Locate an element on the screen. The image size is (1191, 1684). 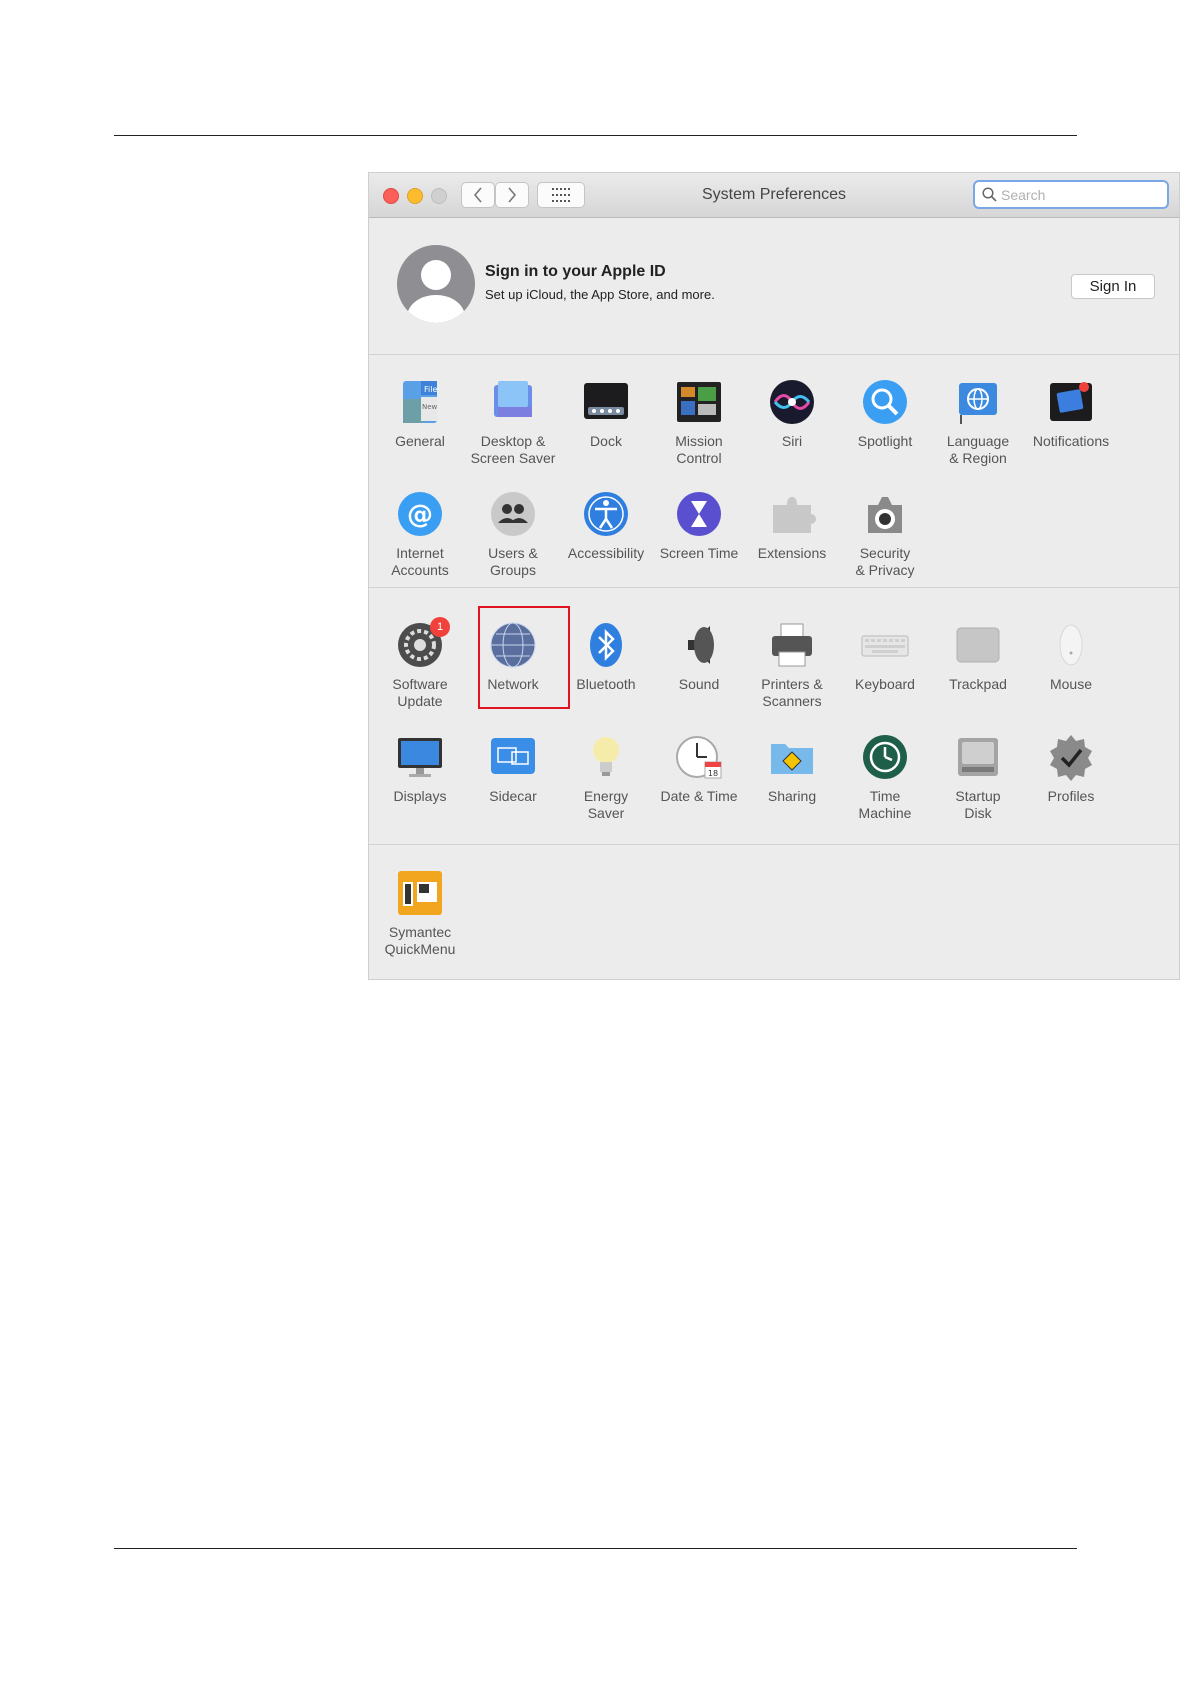
pane-label: Mission Control is located at coordinates (699, 449).